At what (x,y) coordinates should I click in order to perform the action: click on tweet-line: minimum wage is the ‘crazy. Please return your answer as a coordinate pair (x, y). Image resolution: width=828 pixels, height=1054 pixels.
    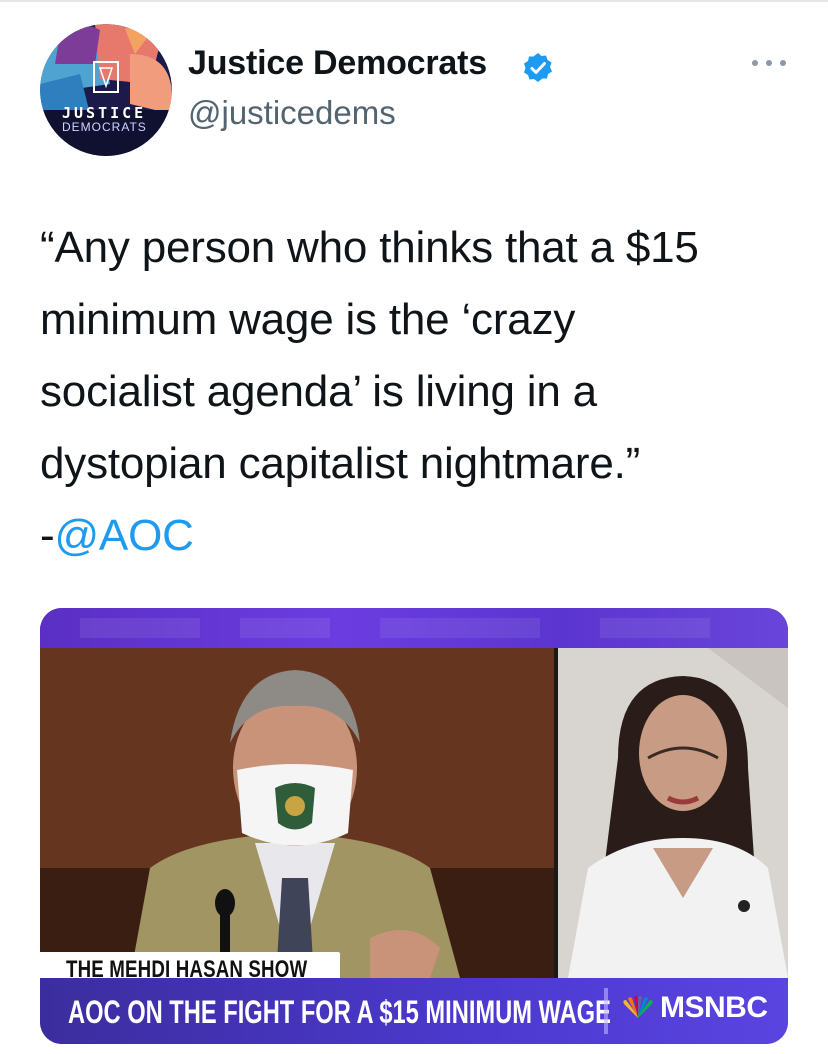
    Looking at the image, I should click on (308, 319).